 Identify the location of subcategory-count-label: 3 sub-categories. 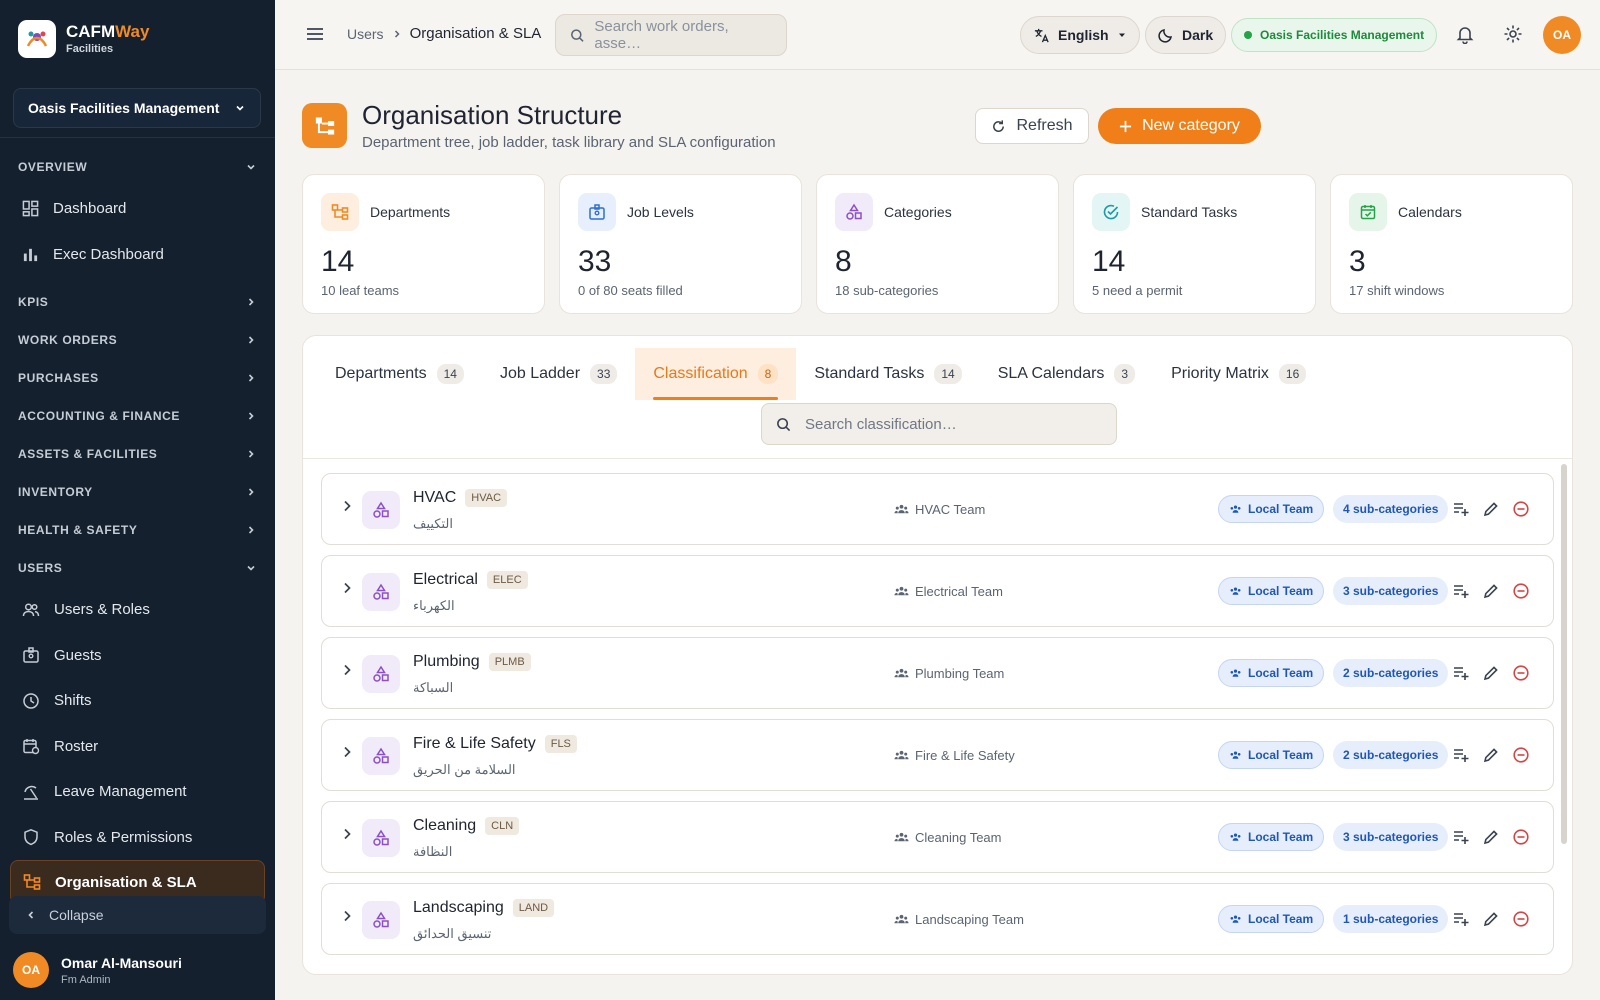
(1391, 837).